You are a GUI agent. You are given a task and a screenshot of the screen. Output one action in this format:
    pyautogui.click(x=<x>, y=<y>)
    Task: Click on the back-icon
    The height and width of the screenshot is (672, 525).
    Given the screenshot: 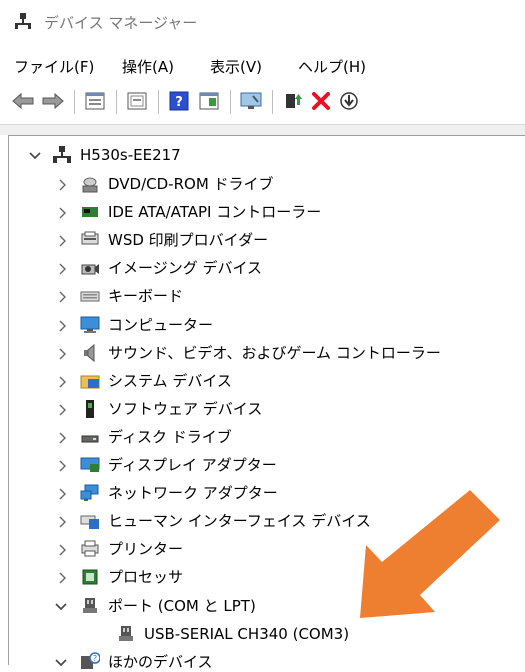 What is the action you would take?
    pyautogui.click(x=23, y=101)
    